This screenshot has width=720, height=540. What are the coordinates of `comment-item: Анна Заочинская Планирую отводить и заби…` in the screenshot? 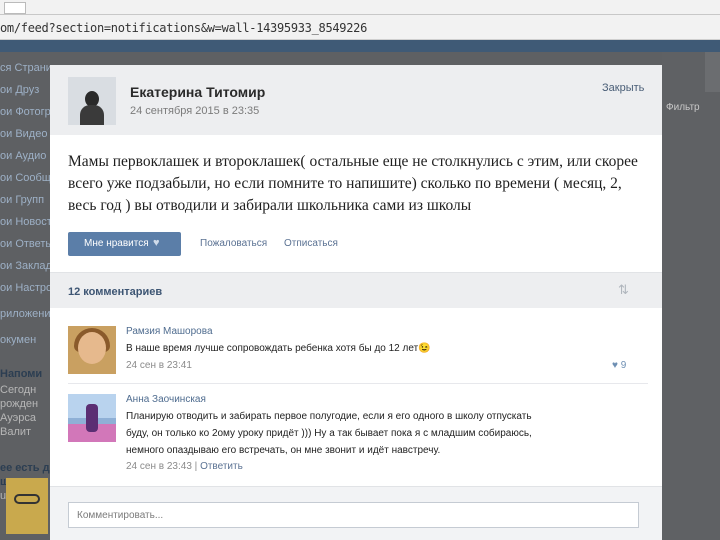 It's located at (356, 434).